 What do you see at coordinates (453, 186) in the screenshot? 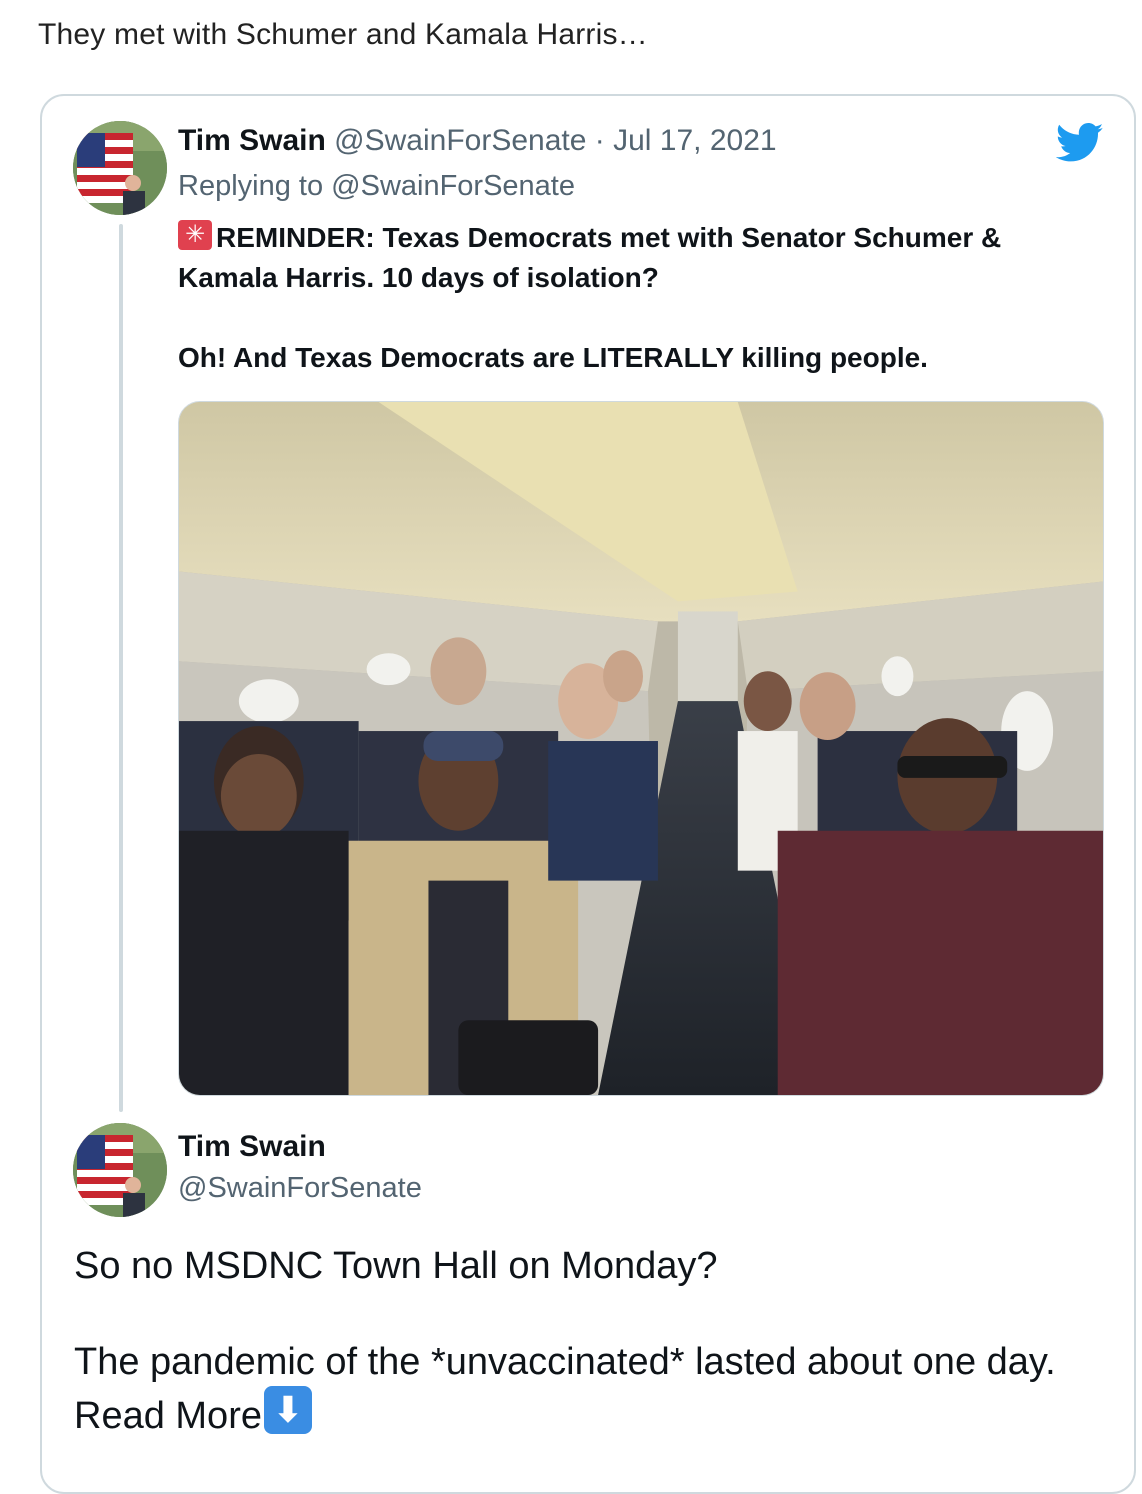
I see `replying-handle-link: @SwainForSenate` at bounding box center [453, 186].